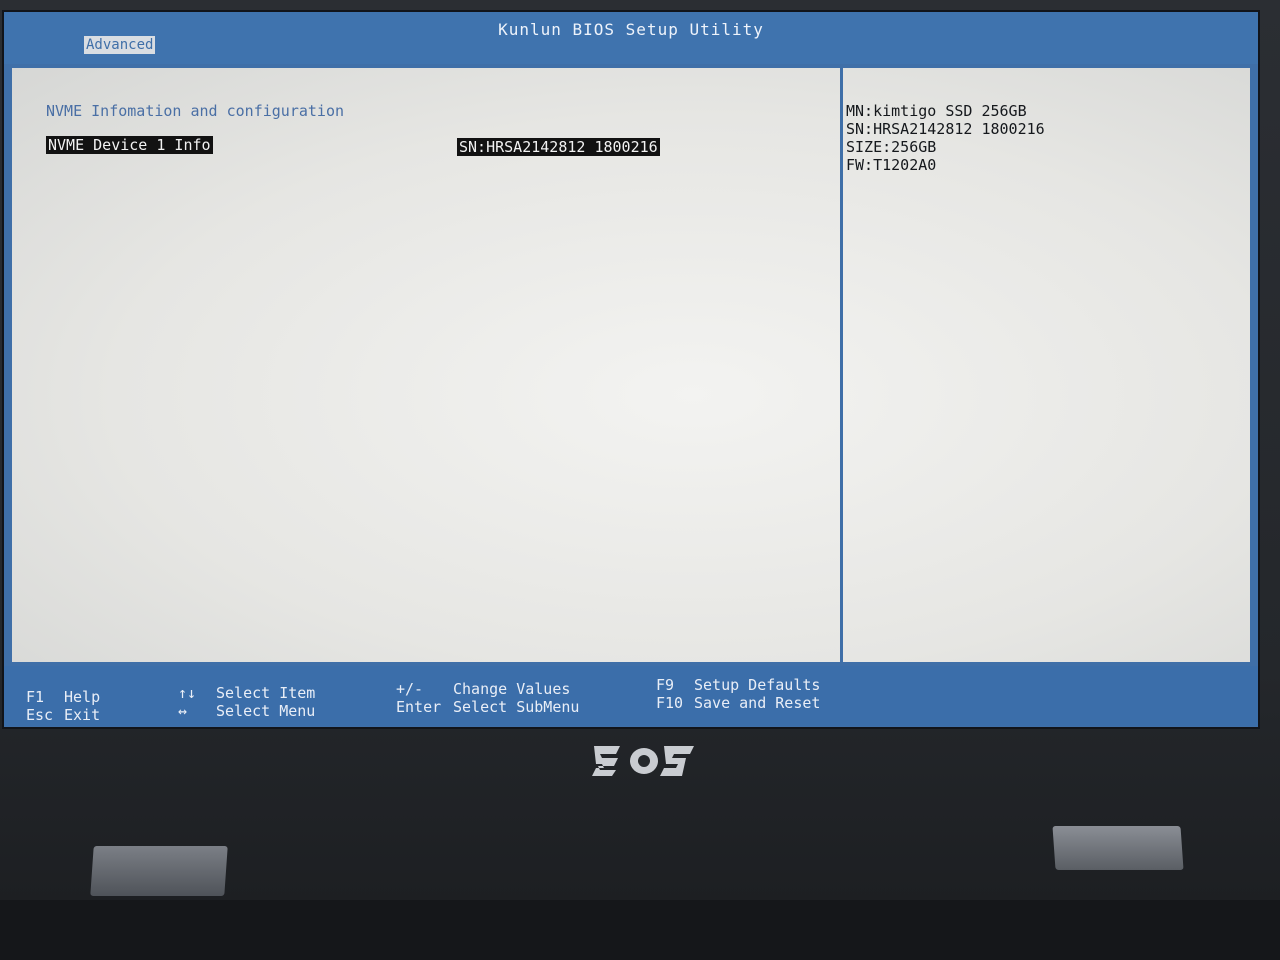 Image resolution: width=1280 pixels, height=960 pixels. What do you see at coordinates (558, 147) in the screenshot?
I see `menu-item-value: SN:HRSA2142812 1800216` at bounding box center [558, 147].